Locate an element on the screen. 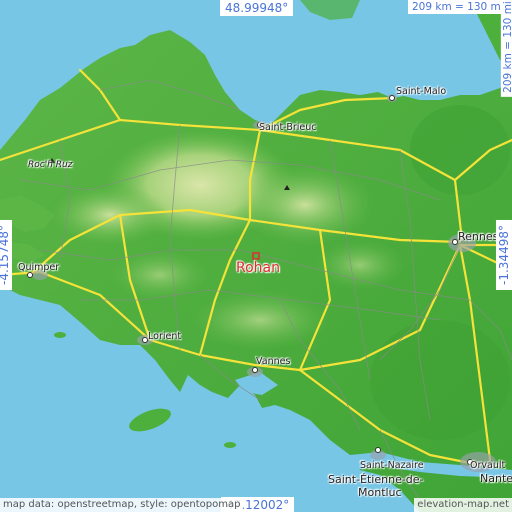  coord-right: -1.34498° is located at coordinates (503, 255).